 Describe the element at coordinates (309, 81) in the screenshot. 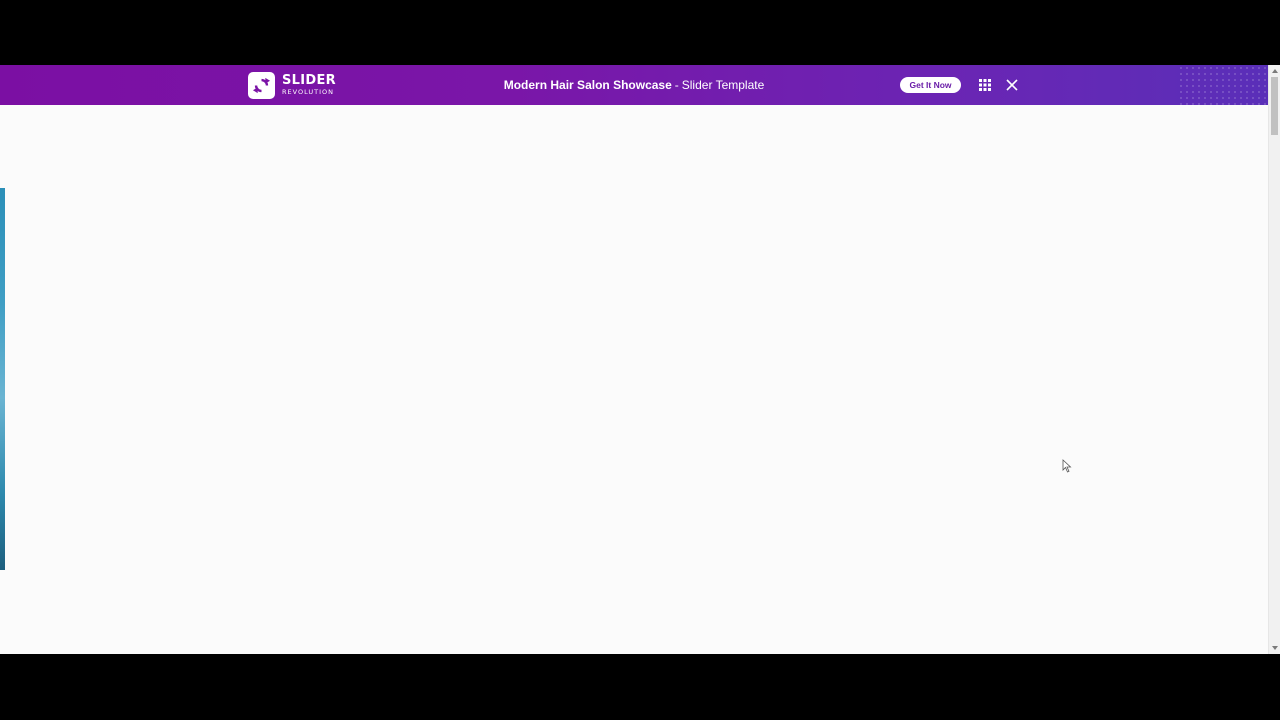

I see `logo-wordmark: SLIDER` at that location.